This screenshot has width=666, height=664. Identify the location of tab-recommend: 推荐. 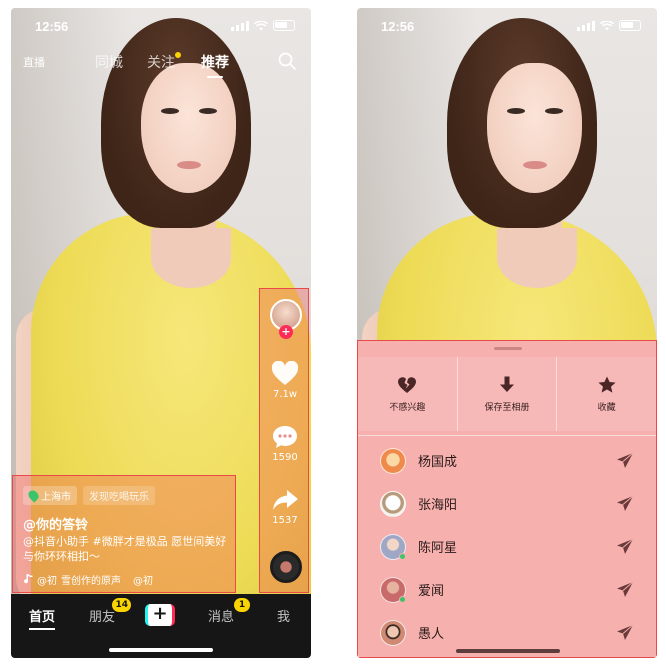
(215, 65).